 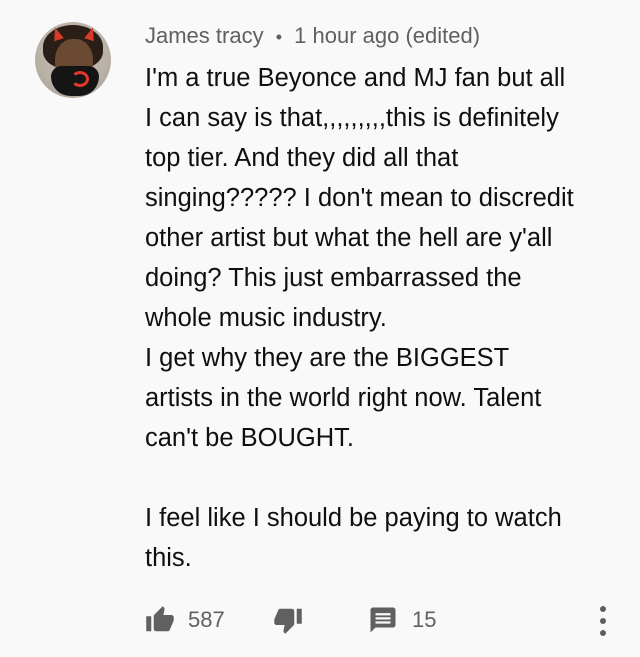 I want to click on comment-line: other artist but what the hell are y'all, so click(x=349, y=238).